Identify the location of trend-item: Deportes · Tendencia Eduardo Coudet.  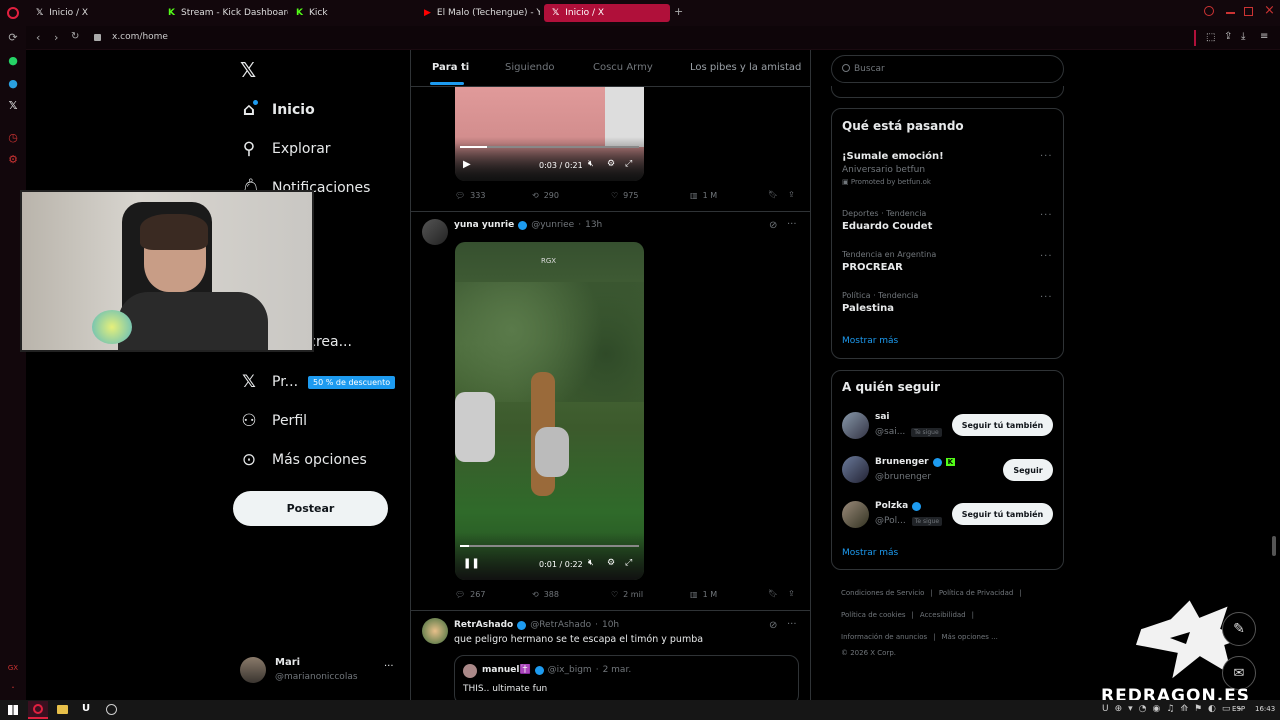
(947, 220).